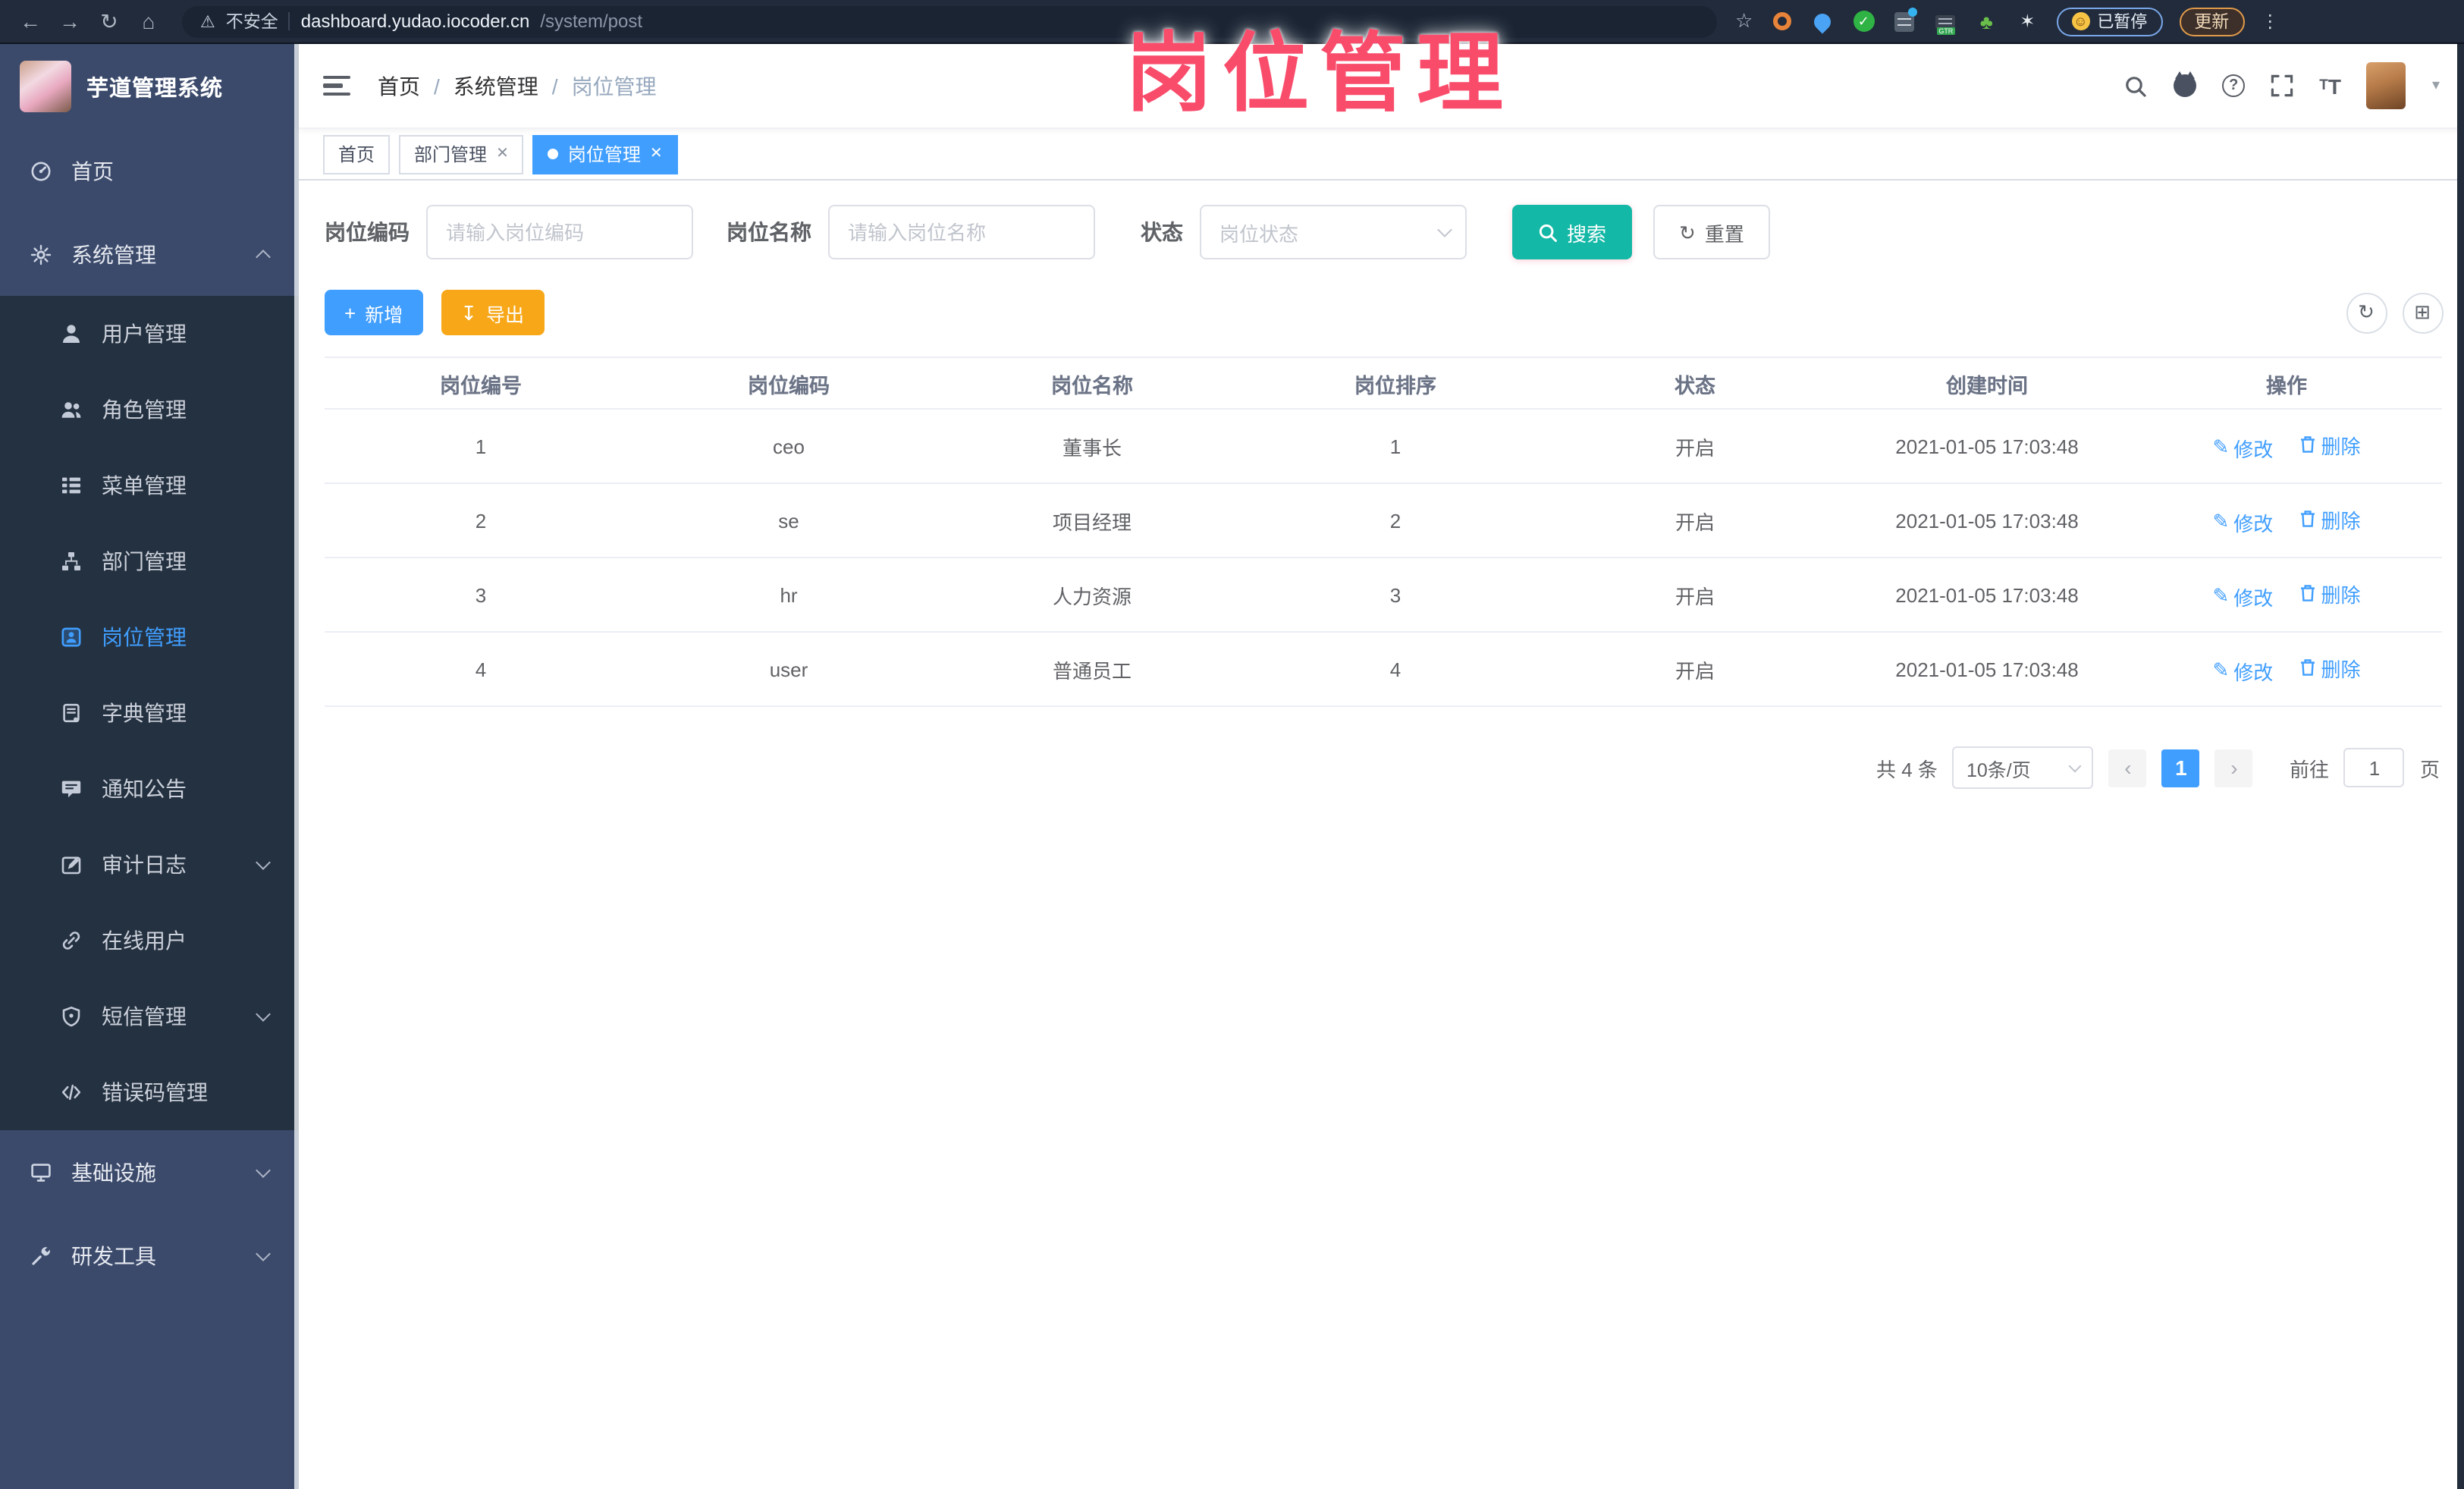 The image size is (2464, 1489). Describe the element at coordinates (1905, 20) in the screenshot. I see `extension-sliders-icon` at that location.